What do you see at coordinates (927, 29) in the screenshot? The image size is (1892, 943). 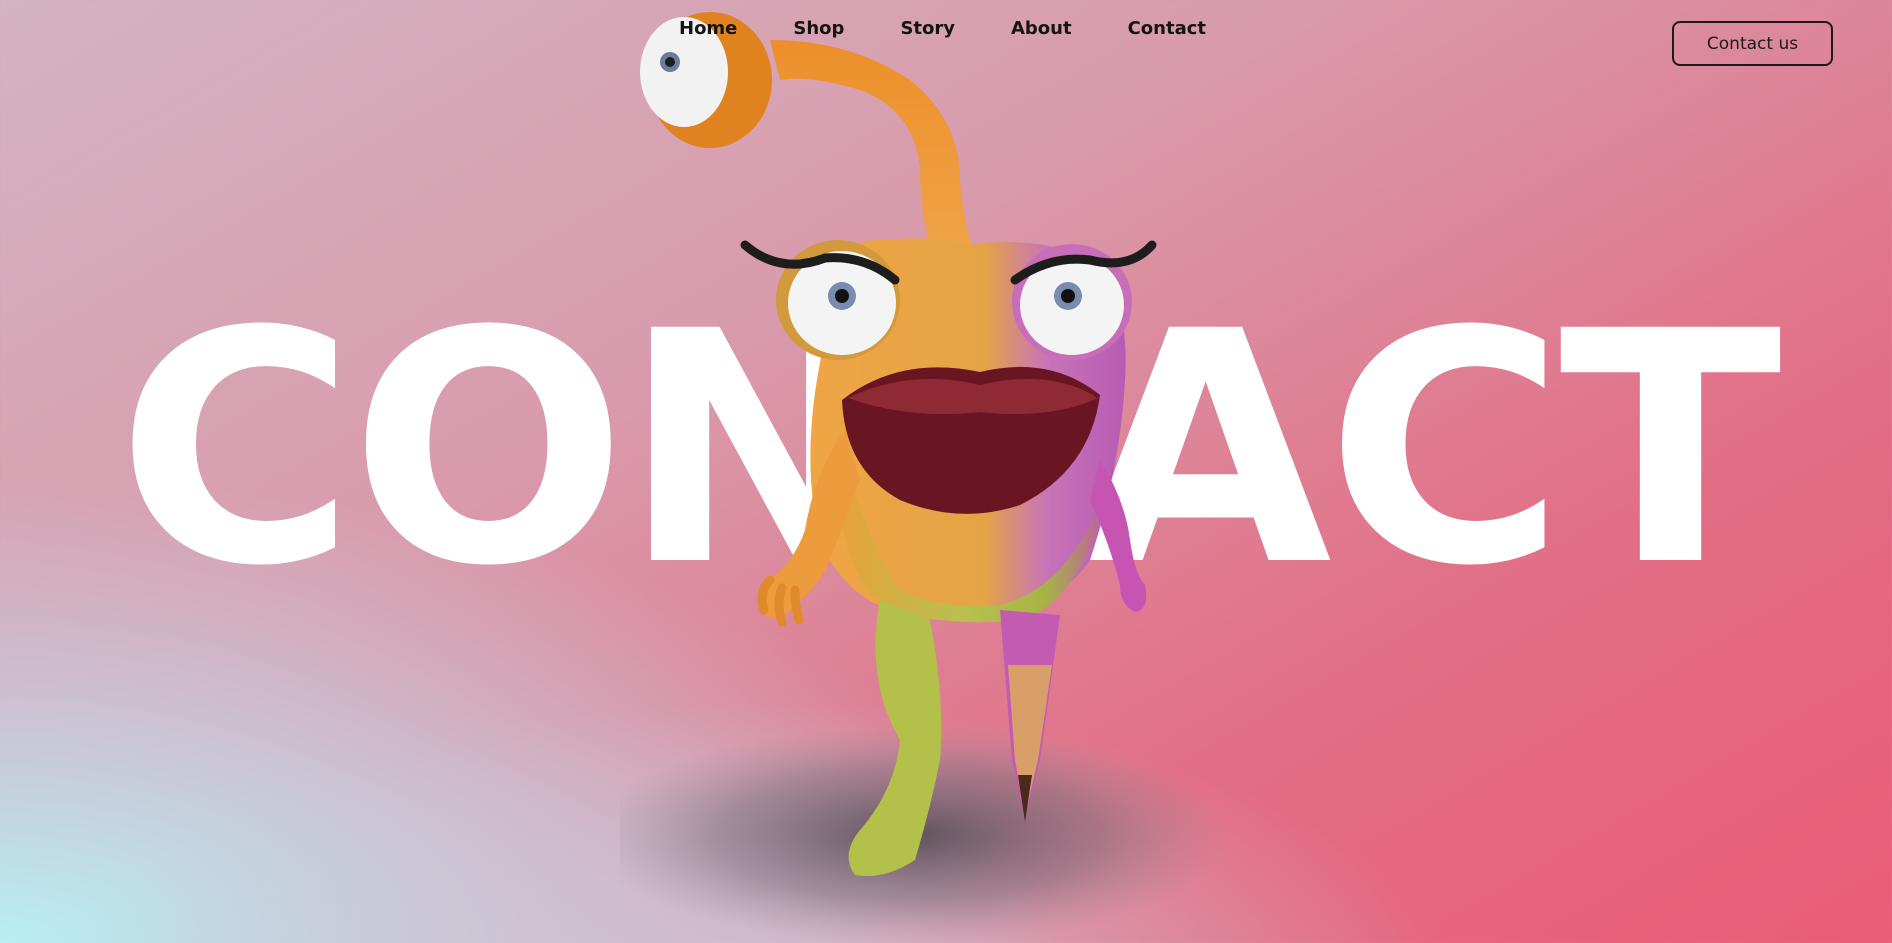 I see `nav-story: Story` at bounding box center [927, 29].